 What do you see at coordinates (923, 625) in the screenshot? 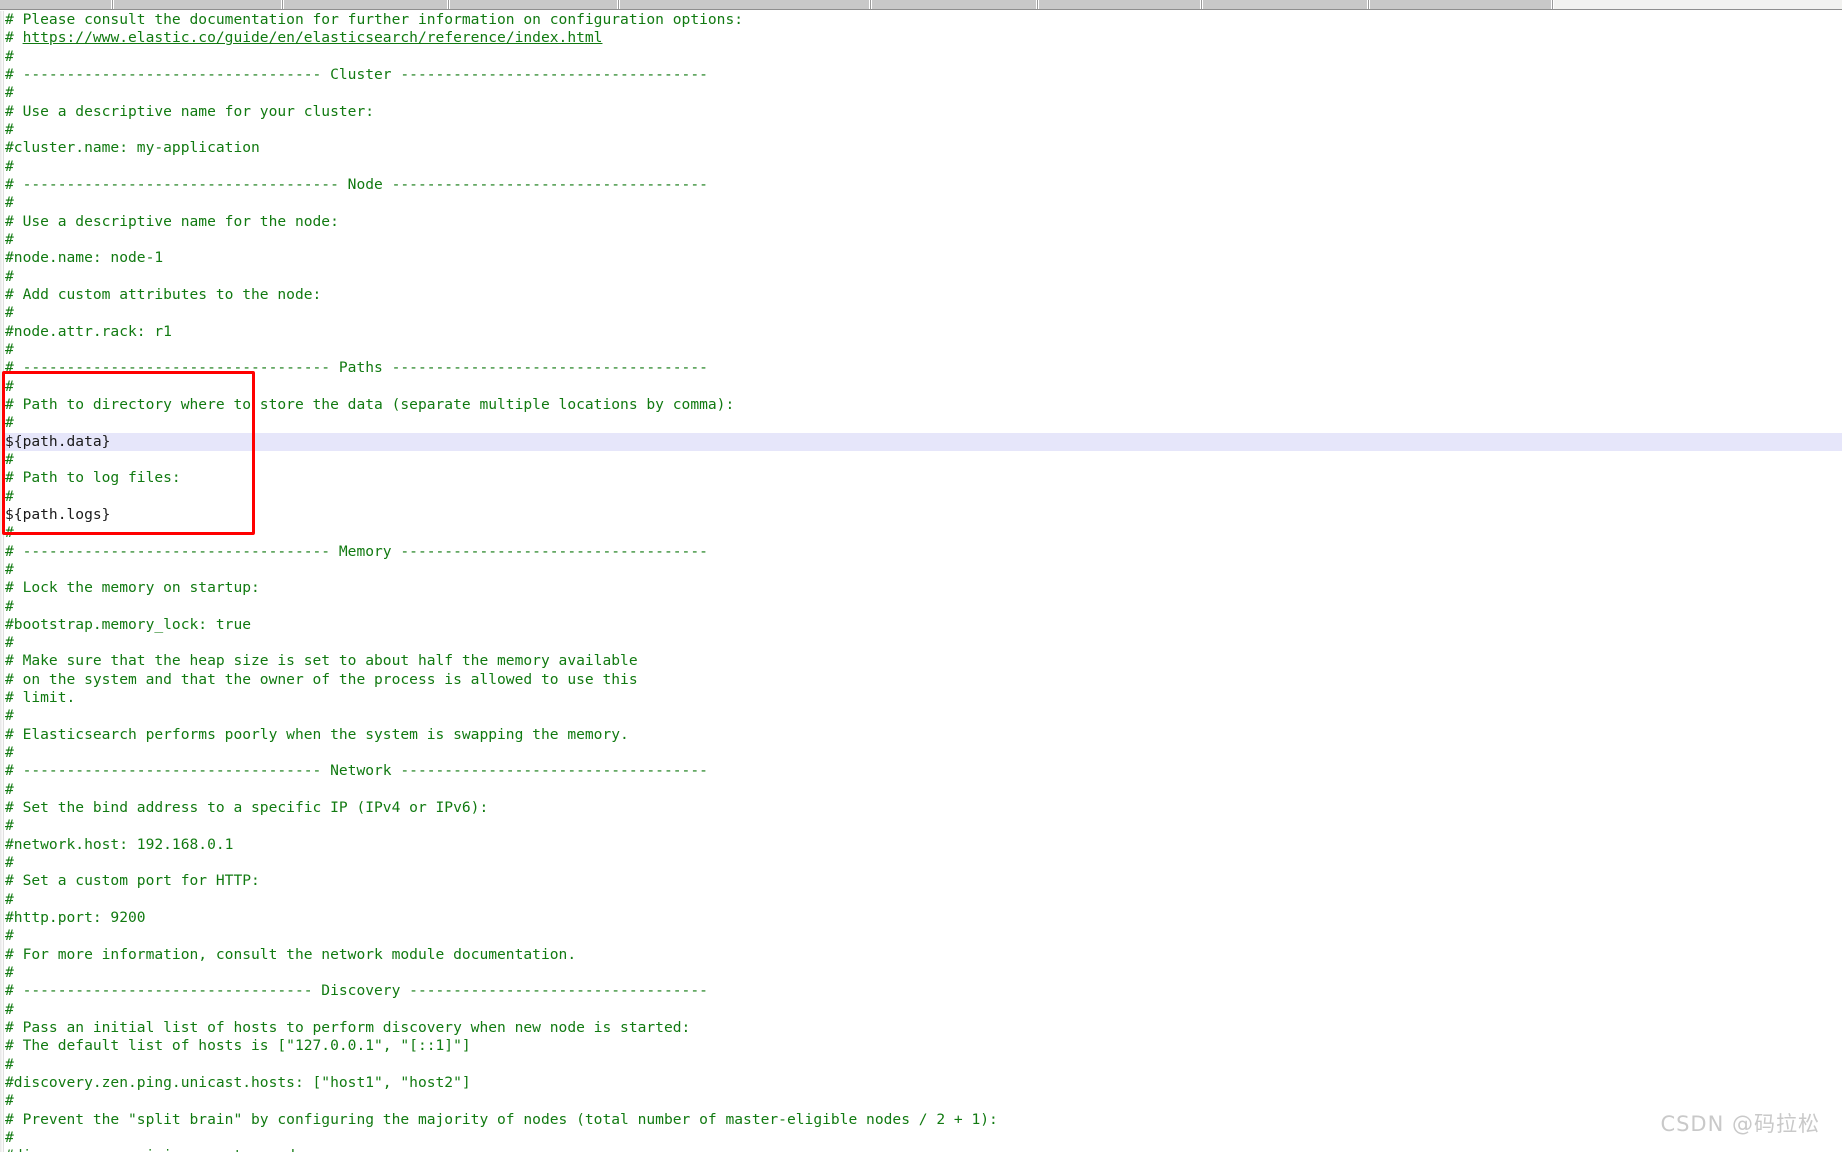
I see `code-line: #bootstrap.memory_lock: true` at bounding box center [923, 625].